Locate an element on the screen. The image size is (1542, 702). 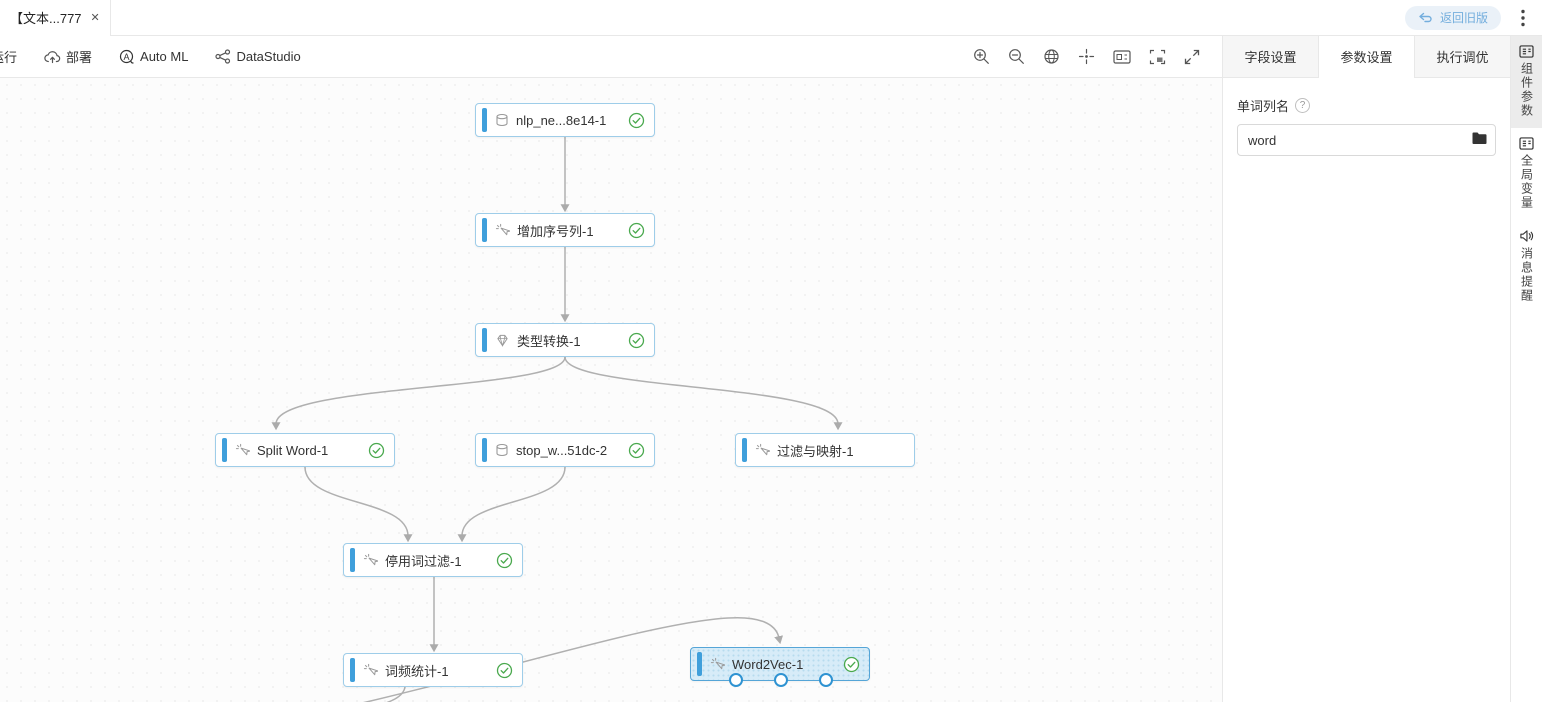
rail-item-message-alert: 消息提醒 is located at coordinates (1526, 266).